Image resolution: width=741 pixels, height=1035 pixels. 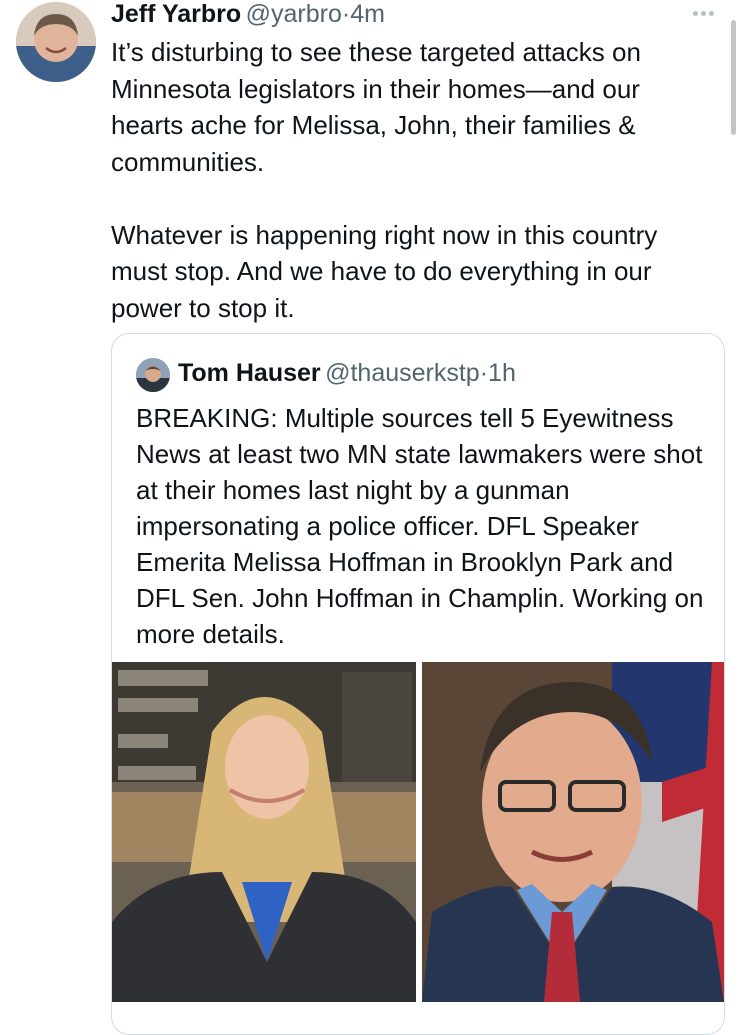 What do you see at coordinates (367, 14) in the screenshot?
I see `timestamp: 4m` at bounding box center [367, 14].